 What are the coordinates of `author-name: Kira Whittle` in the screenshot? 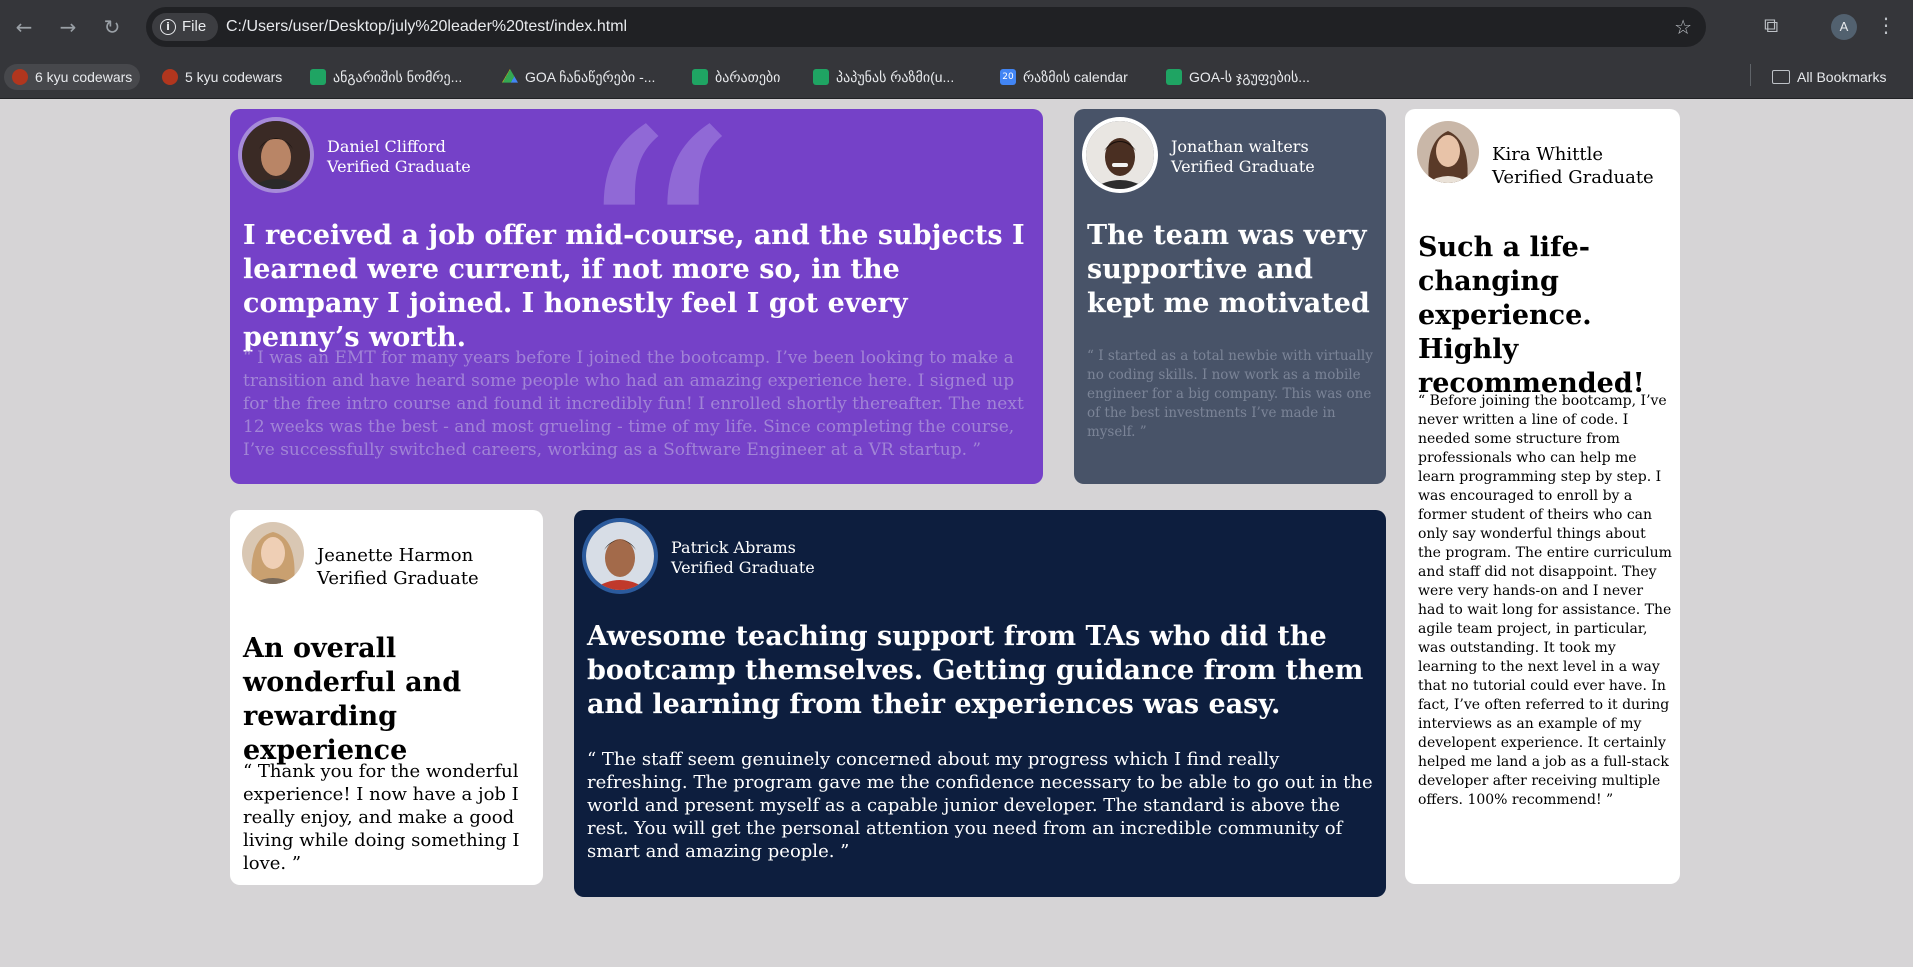 It's located at (1547, 154).